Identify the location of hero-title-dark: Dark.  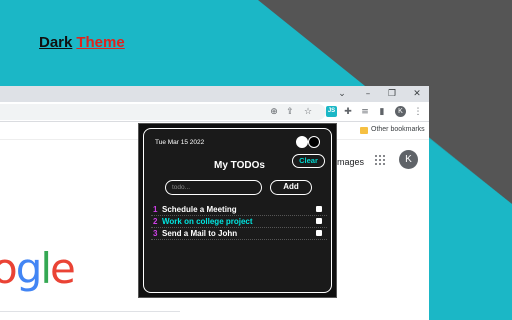
(56, 42).